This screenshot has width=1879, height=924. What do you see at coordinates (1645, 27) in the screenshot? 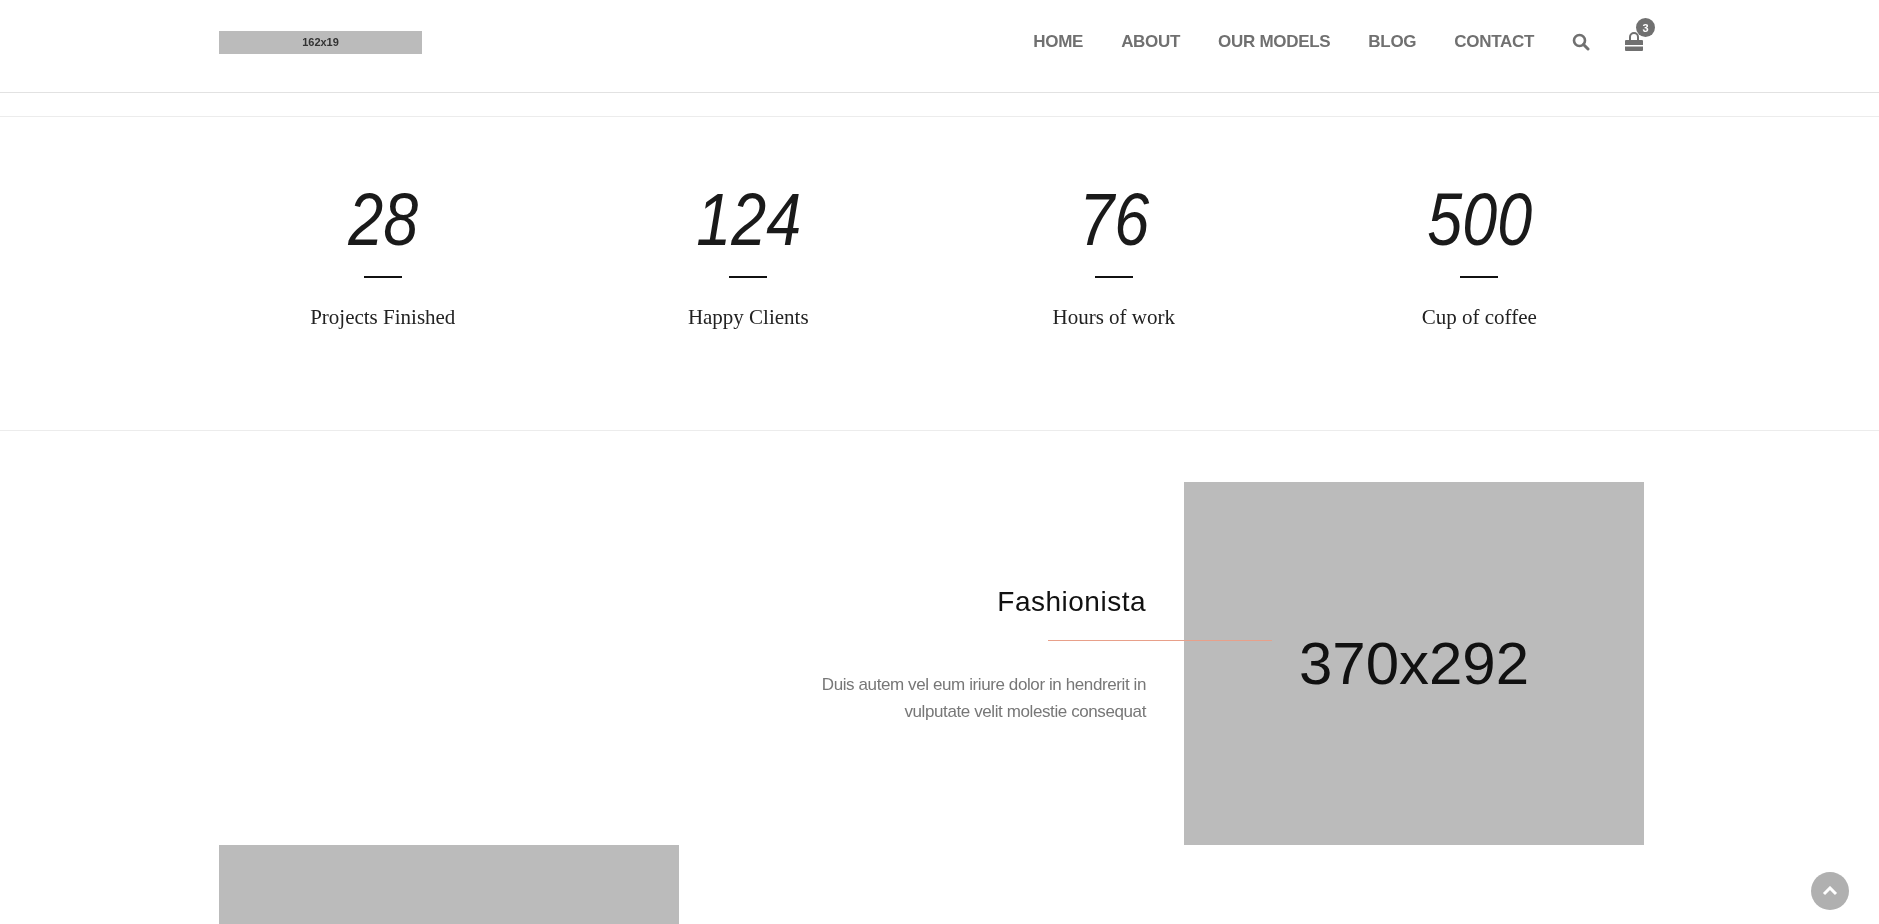
I see `cart-count-badge: 3` at bounding box center [1645, 27].